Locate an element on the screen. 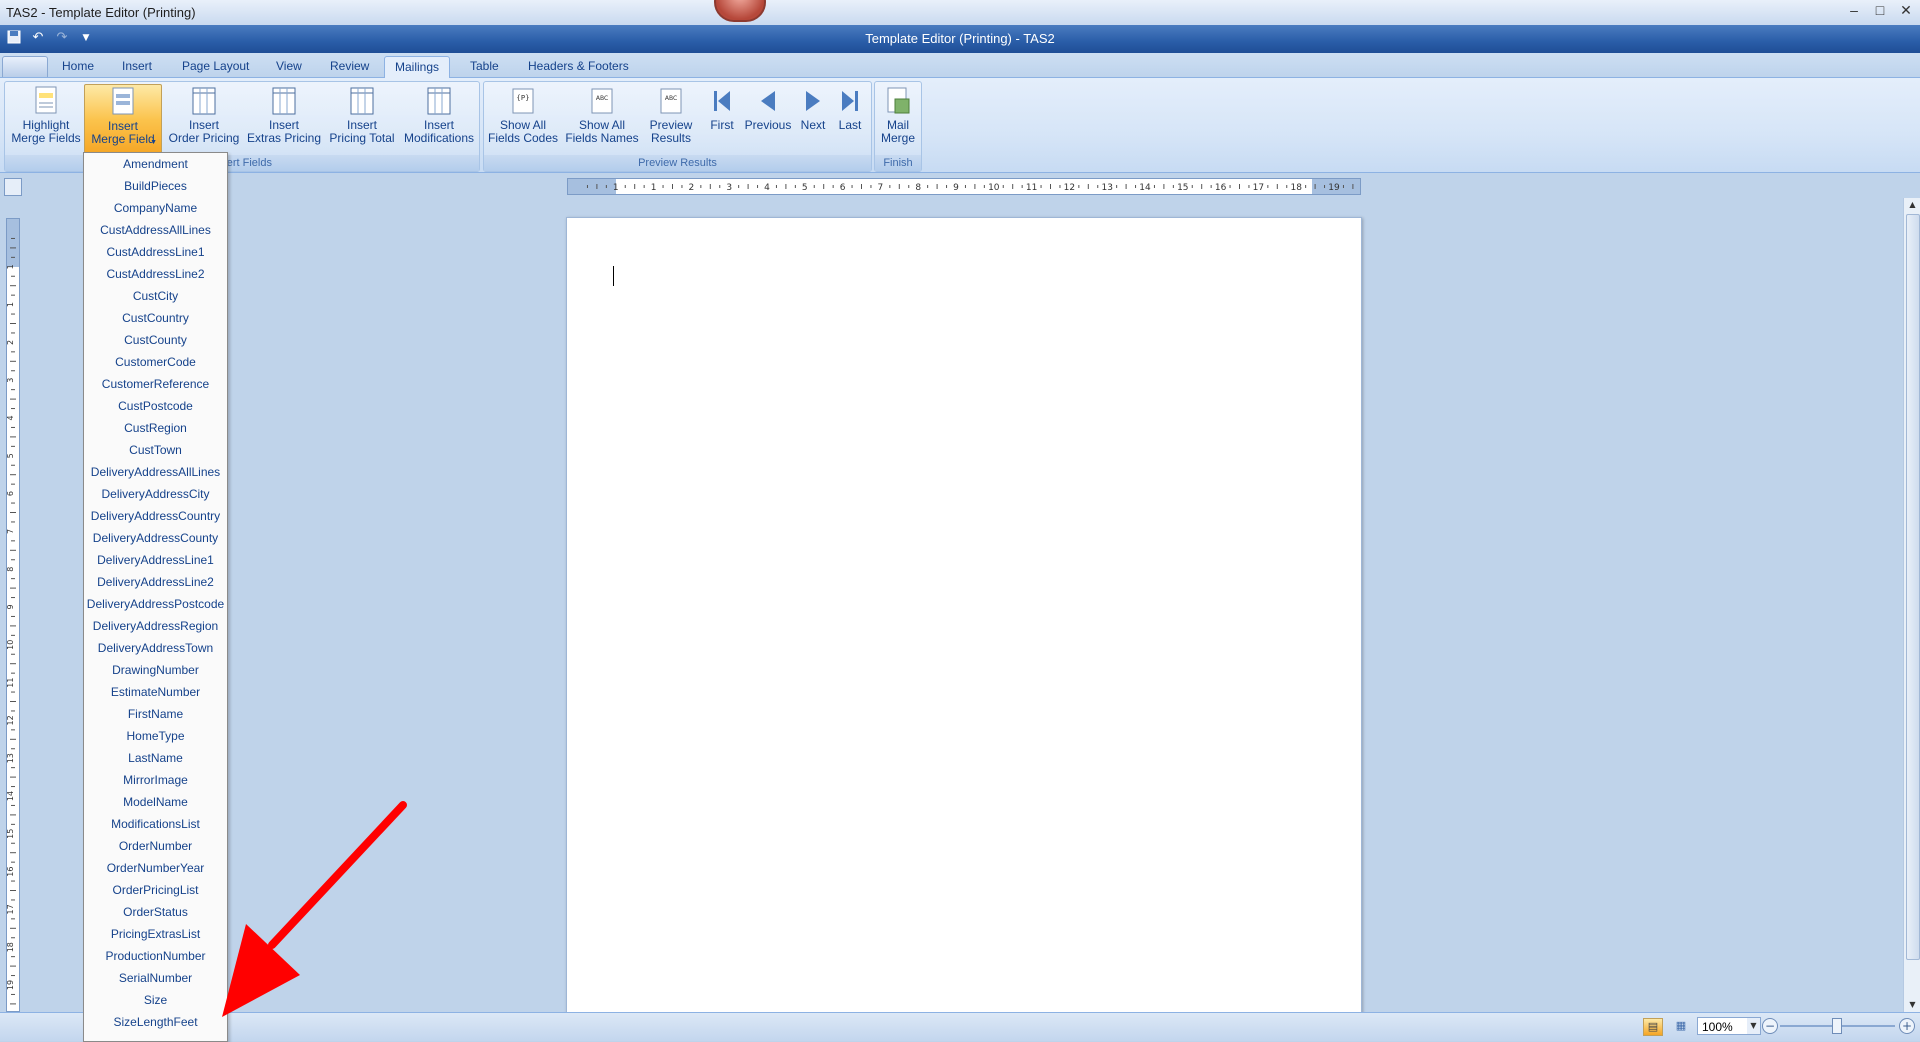 The image size is (1920, 1042). tab-headers-footers: Headers & Footers is located at coordinates (578, 66).